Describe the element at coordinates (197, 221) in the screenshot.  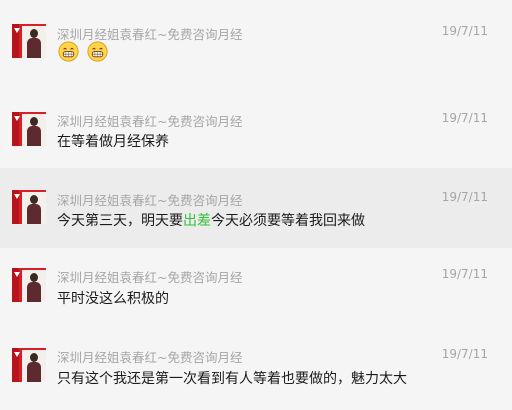
I see `highlighted-keyword: 出差` at that location.